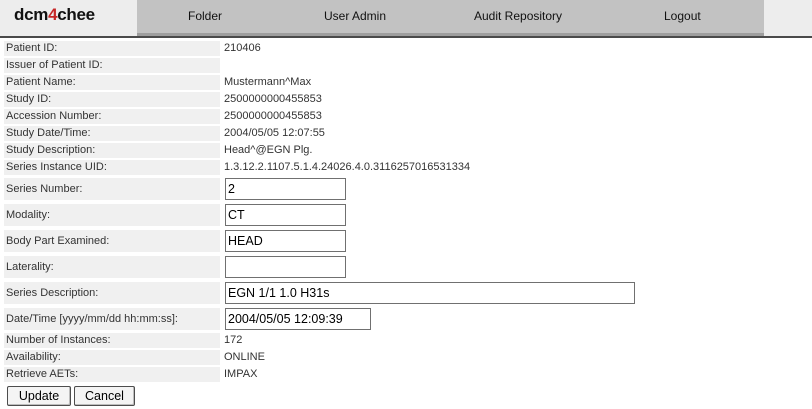  Describe the element at coordinates (112, 65) in the screenshot. I see `issuer-of-patient-id-label: Issuer of Patient ID:` at that location.